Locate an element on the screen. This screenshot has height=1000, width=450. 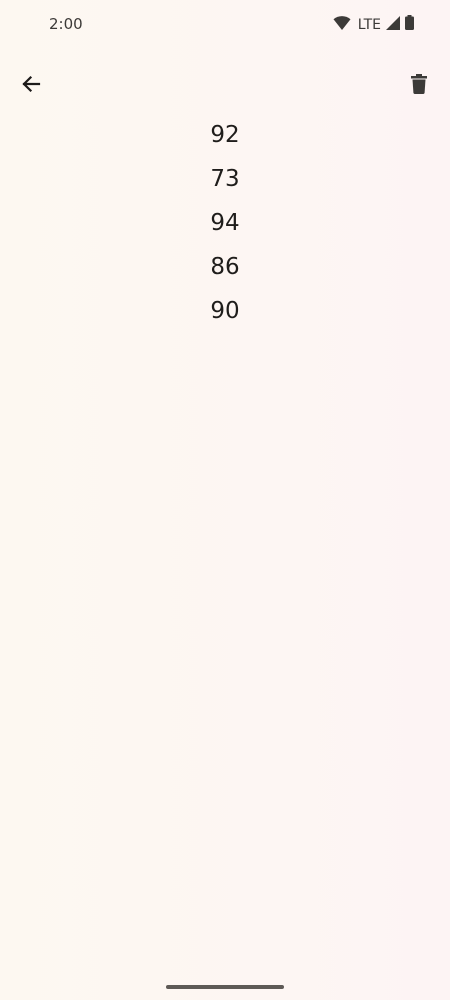
signal-icon is located at coordinates (393, 25).